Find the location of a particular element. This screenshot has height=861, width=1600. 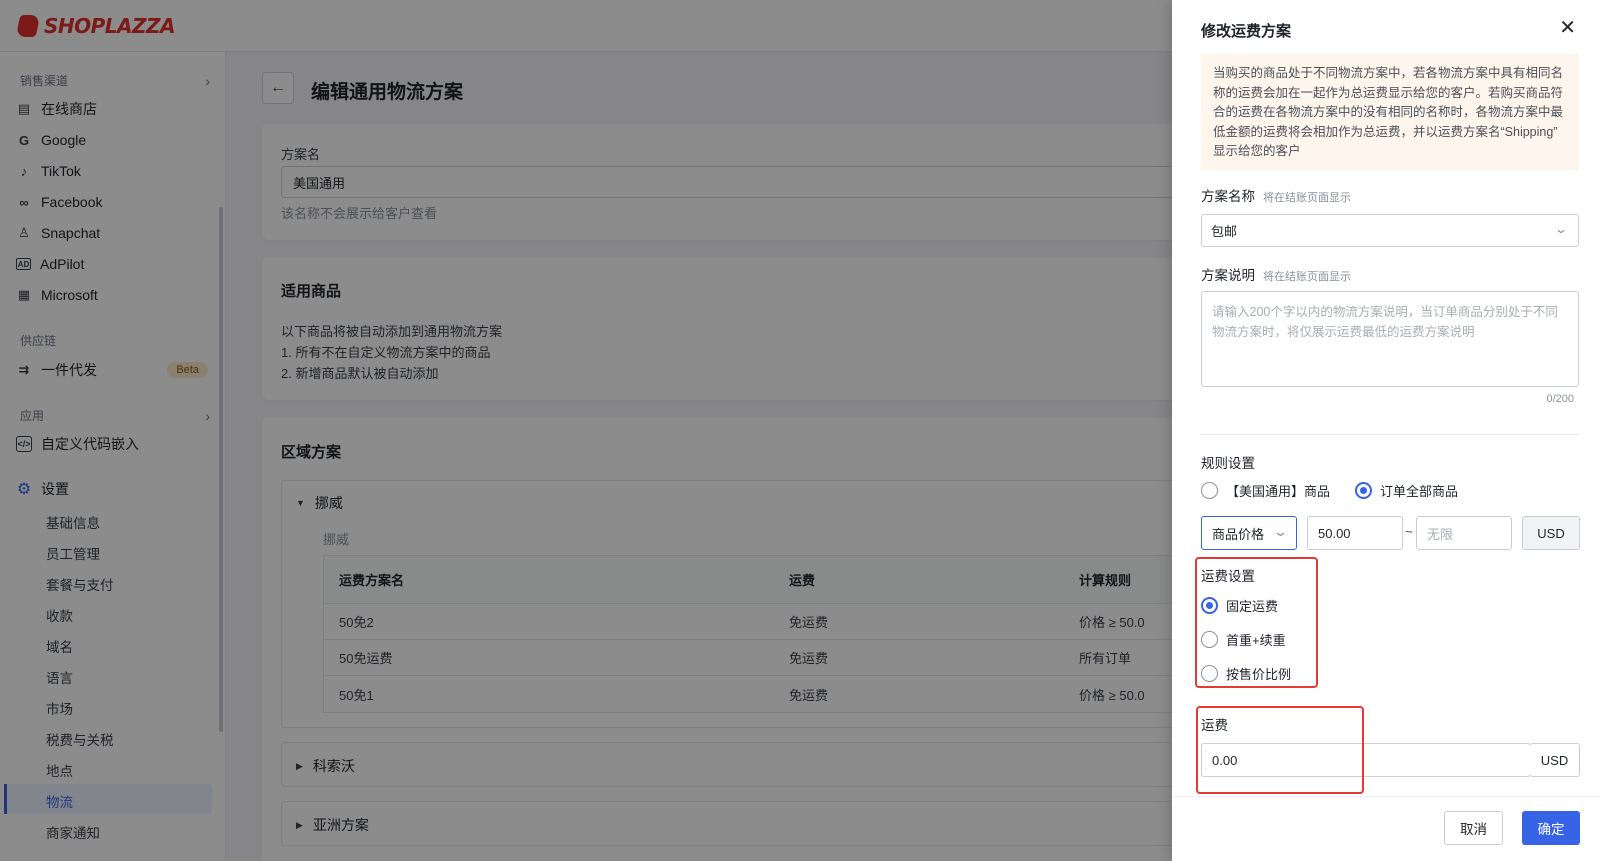

close-icon: ✕ is located at coordinates (1567, 28).